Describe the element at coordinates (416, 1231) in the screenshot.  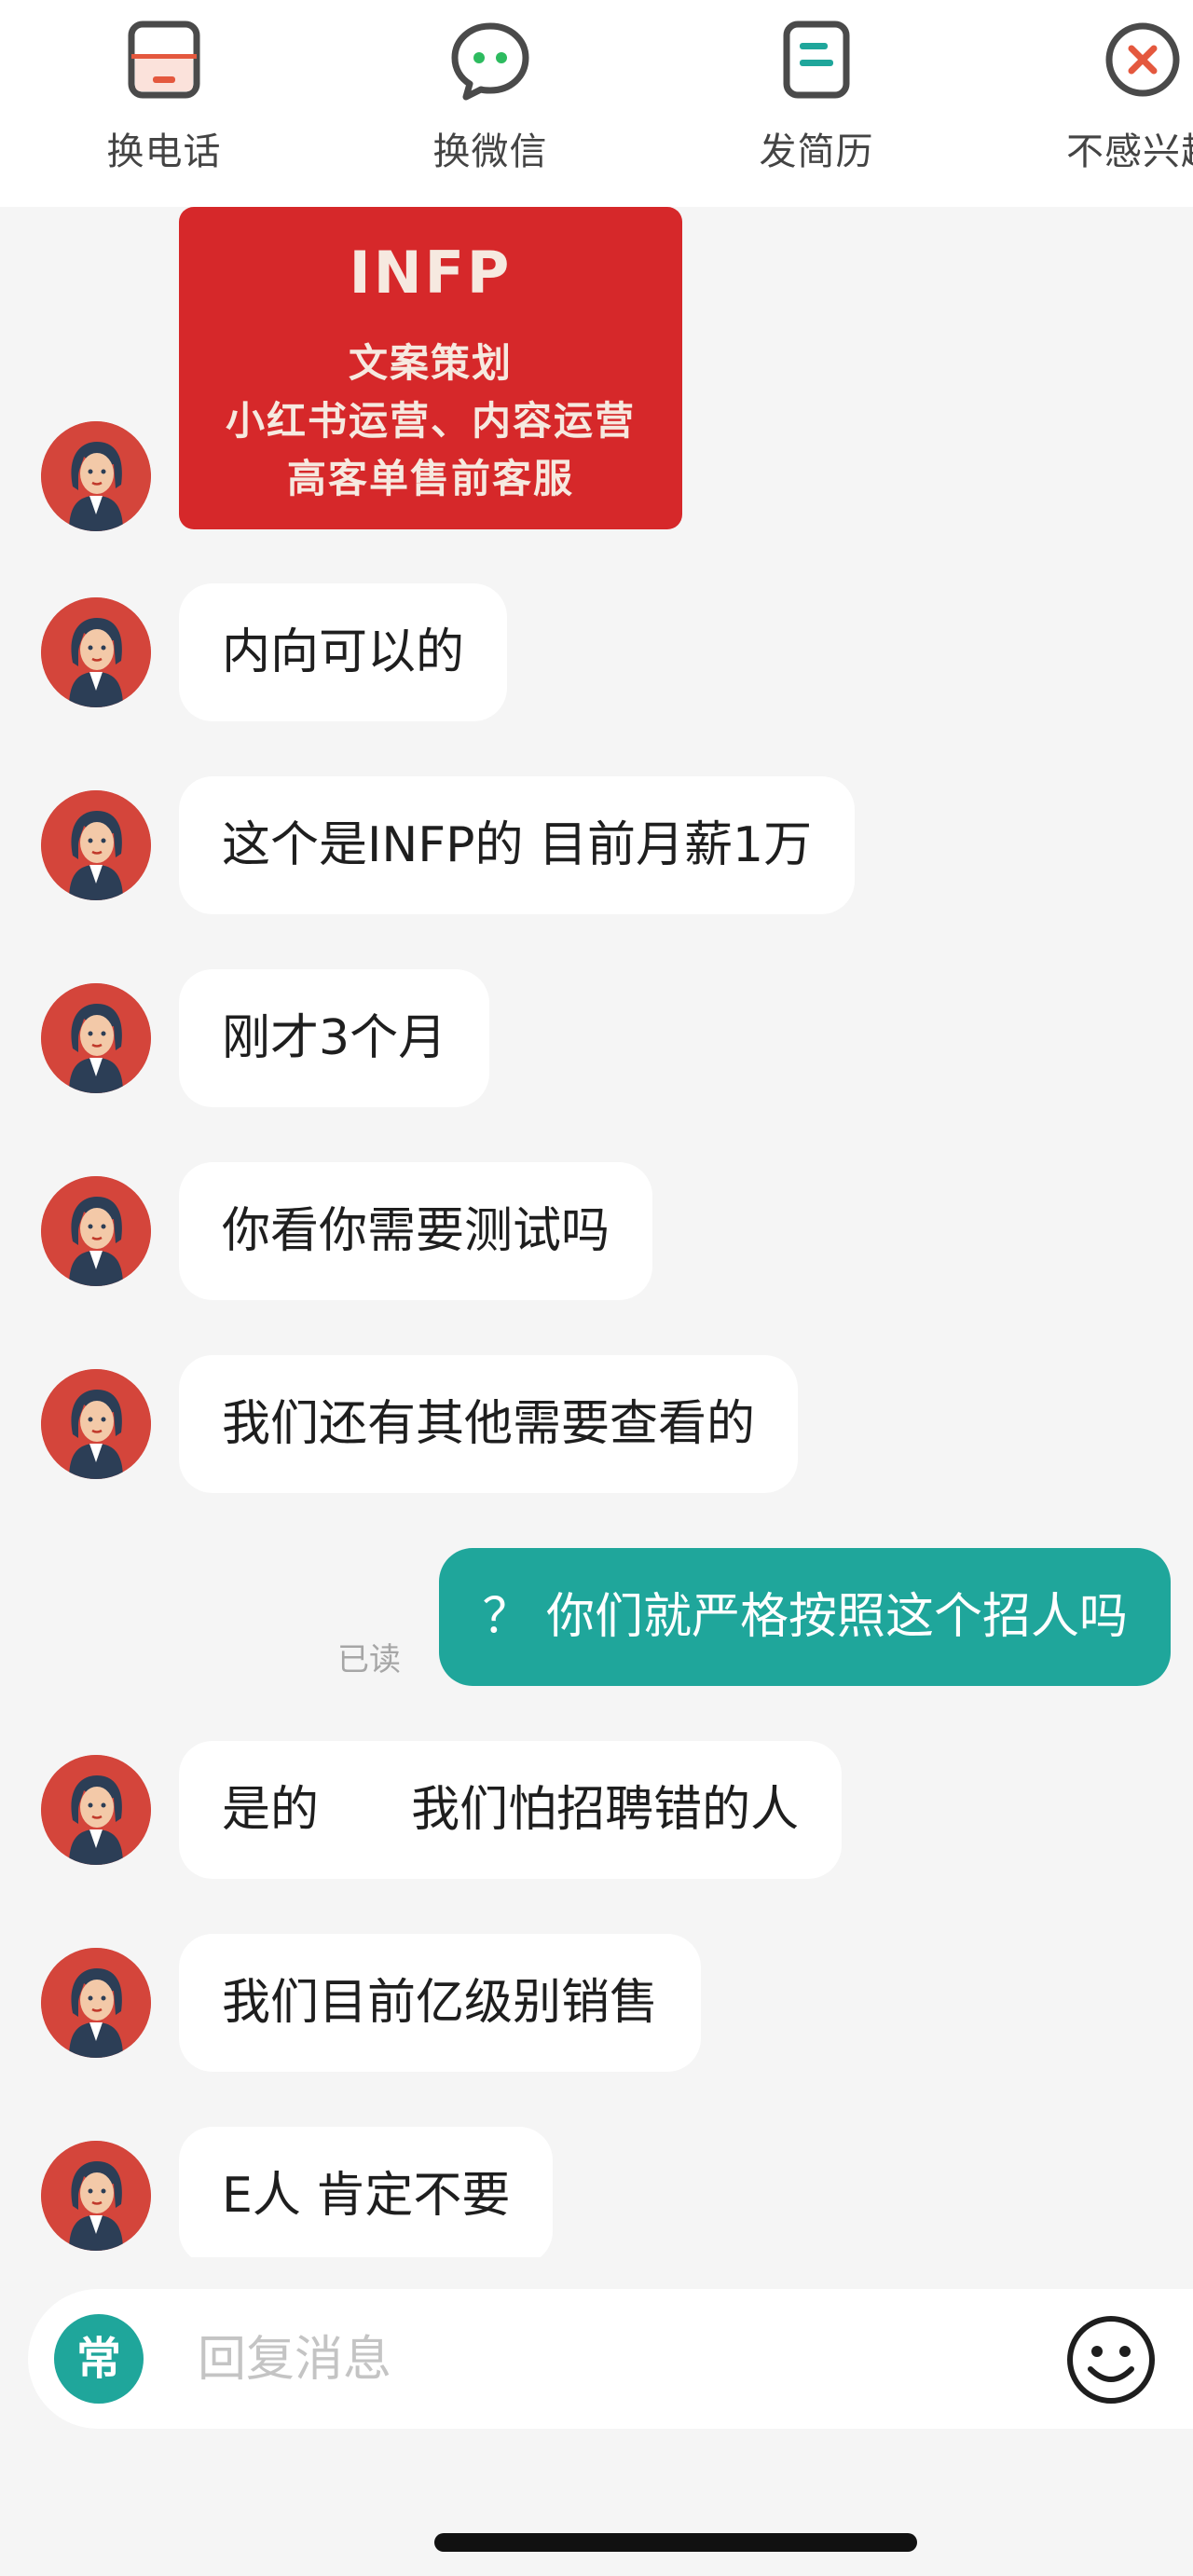
I see `message-bubble: 你看你需要测试吗` at that location.